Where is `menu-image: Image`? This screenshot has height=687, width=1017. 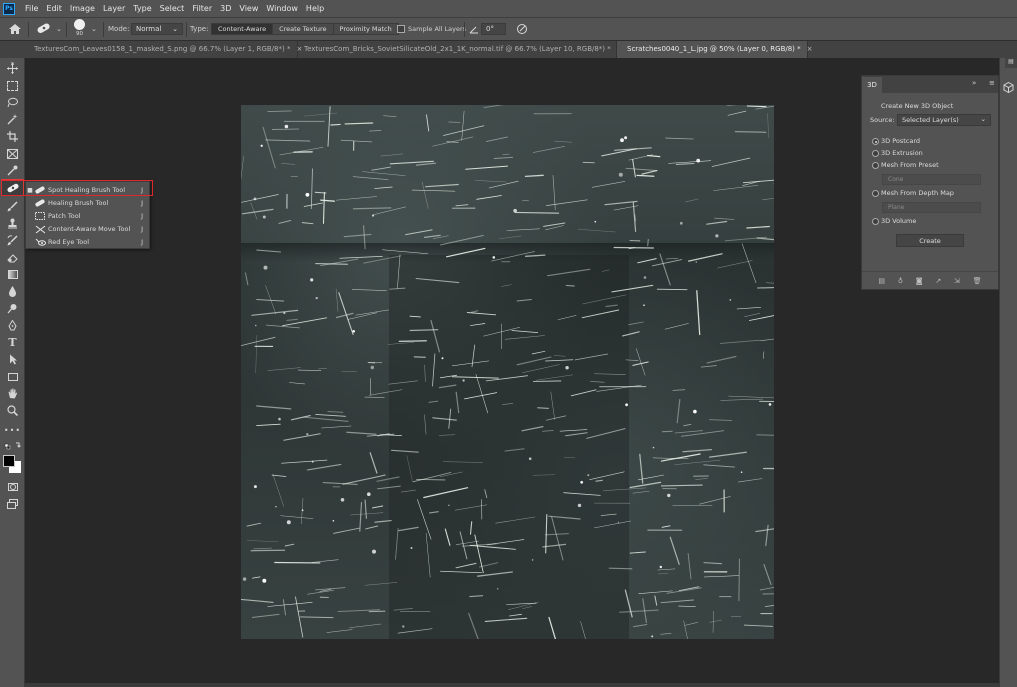
menu-image: Image is located at coordinates (82, 8).